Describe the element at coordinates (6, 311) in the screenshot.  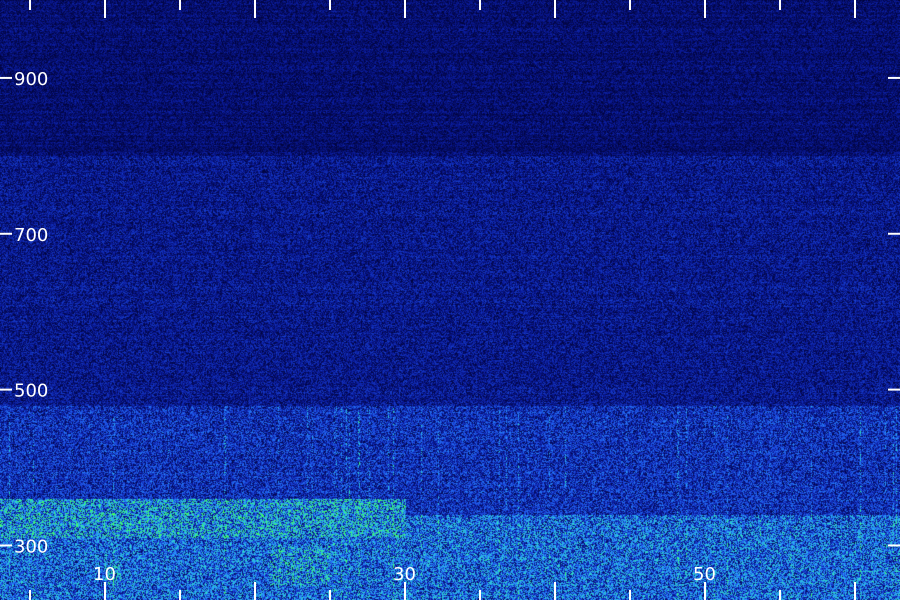
I see `y-ticks-left` at that location.